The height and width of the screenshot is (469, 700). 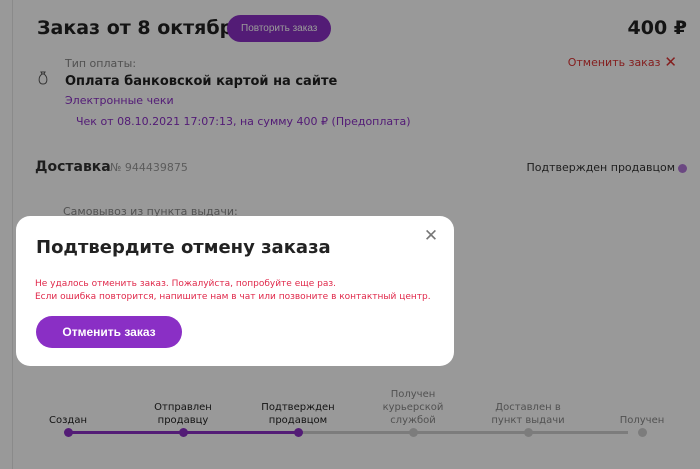 What do you see at coordinates (183, 247) in the screenshot?
I see `modal-title: Подтвердите отмену заказа` at bounding box center [183, 247].